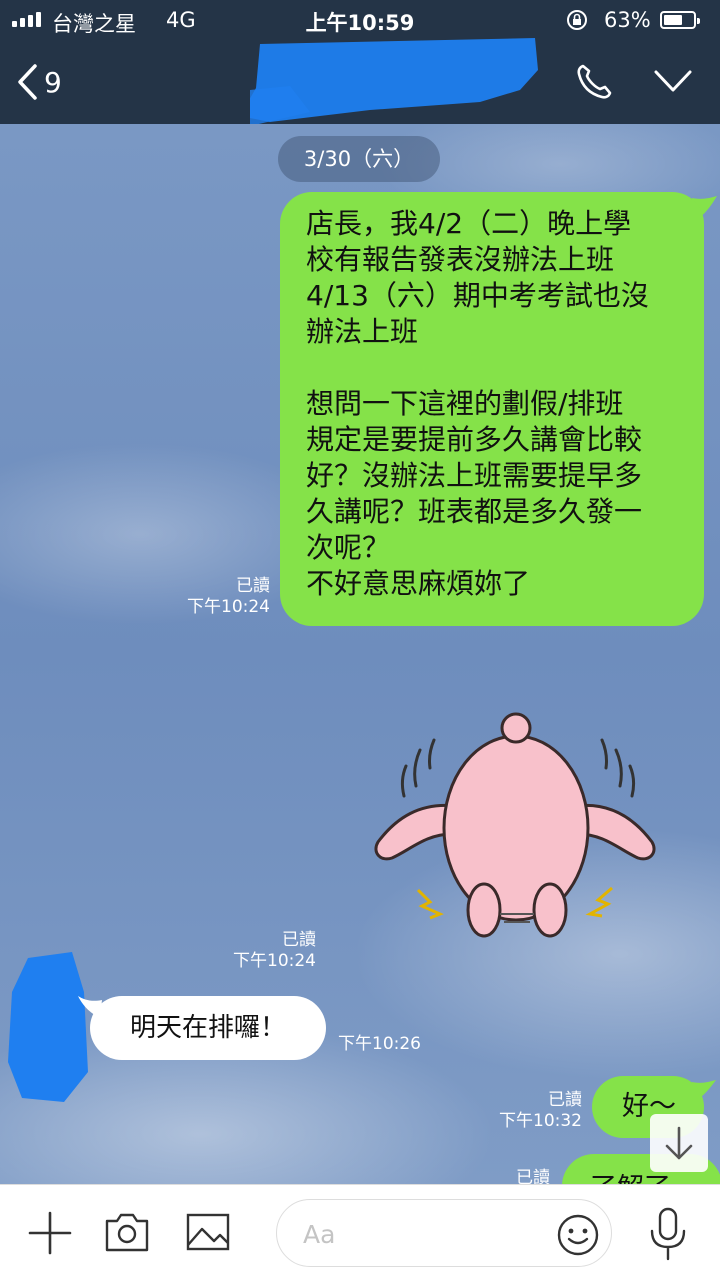 The height and width of the screenshot is (1281, 720). What do you see at coordinates (673, 82) in the screenshot?
I see `chevron-down-icon` at bounding box center [673, 82].